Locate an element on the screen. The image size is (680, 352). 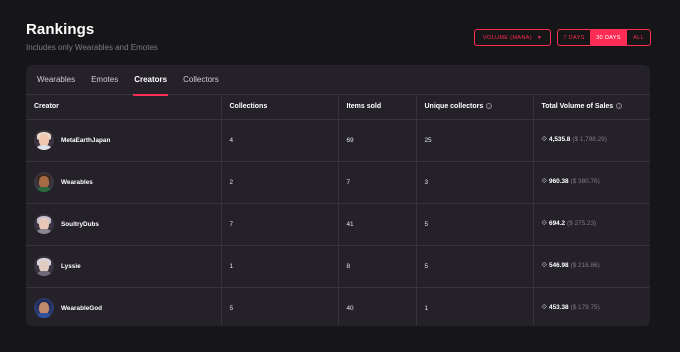
volume-usd: ($ 275.23) is located at coordinates (582, 223).